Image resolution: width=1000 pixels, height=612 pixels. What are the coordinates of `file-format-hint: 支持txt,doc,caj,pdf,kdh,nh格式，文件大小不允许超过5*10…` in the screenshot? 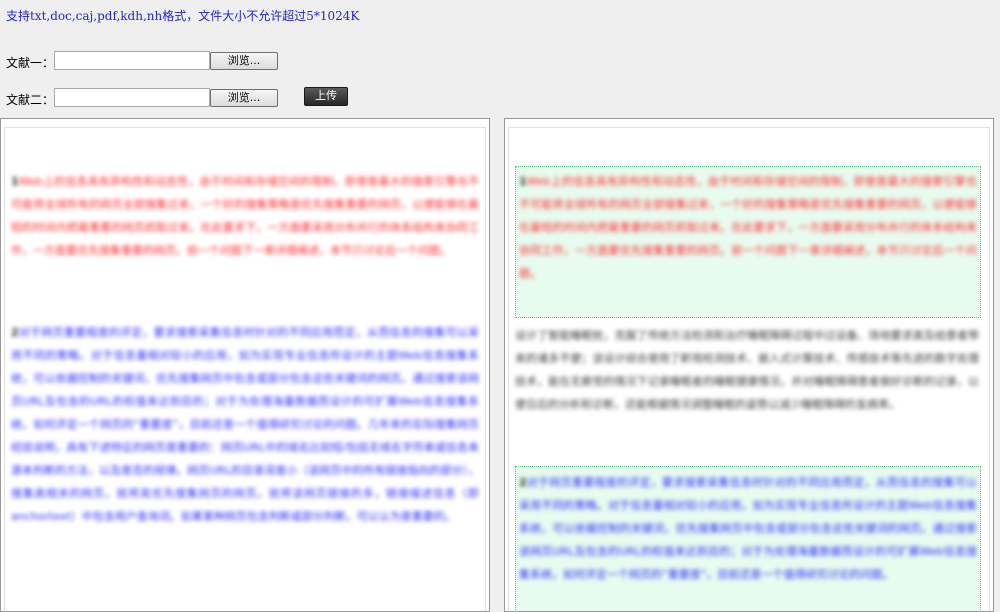 It's located at (183, 16).